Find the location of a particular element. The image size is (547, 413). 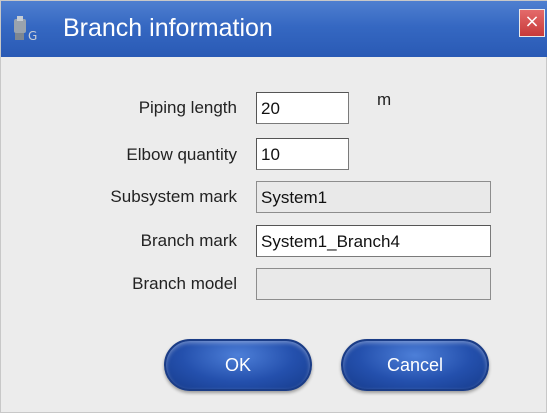

branch-mark-input: System1_Branch4 is located at coordinates (373, 241).